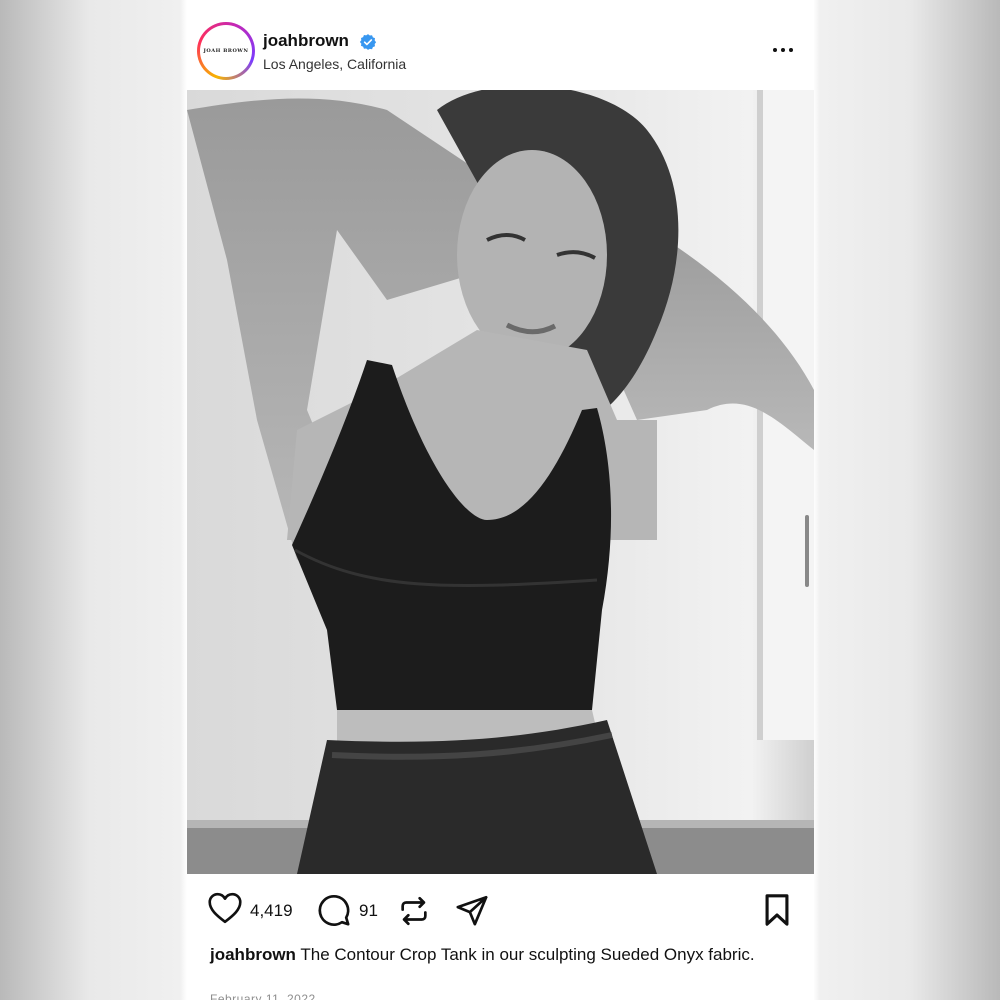 The image size is (1000, 1000). I want to click on post-date: February 11, 2022, so click(263, 996).